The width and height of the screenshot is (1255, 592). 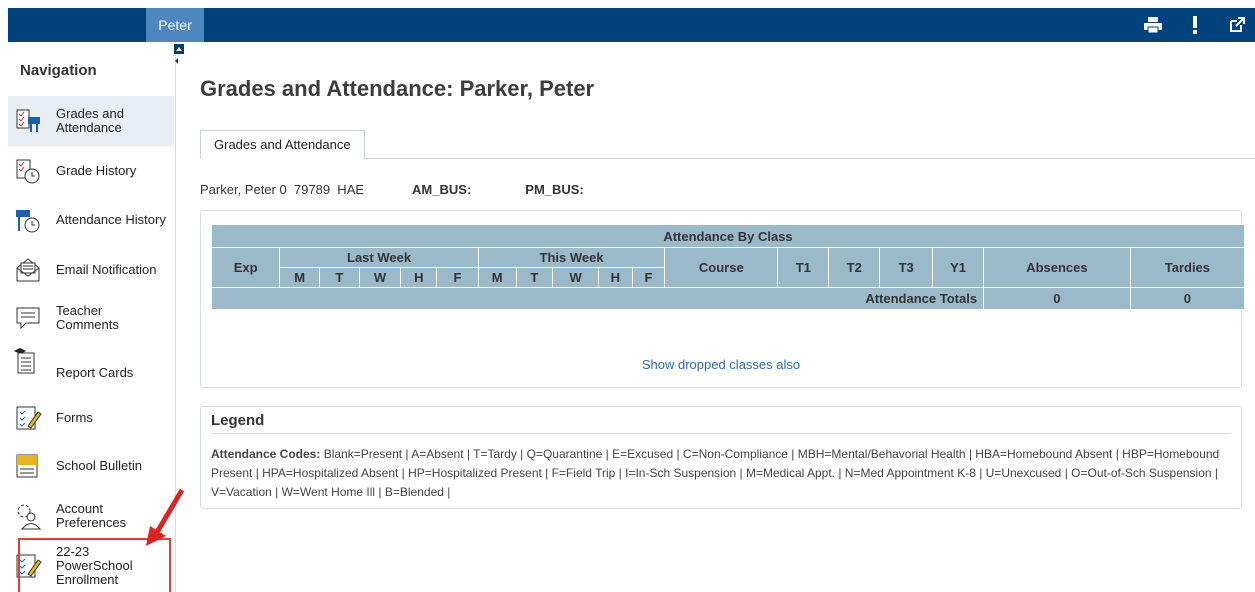 I want to click on legend-codes-label: Attendance Codes:, so click(x=266, y=454).